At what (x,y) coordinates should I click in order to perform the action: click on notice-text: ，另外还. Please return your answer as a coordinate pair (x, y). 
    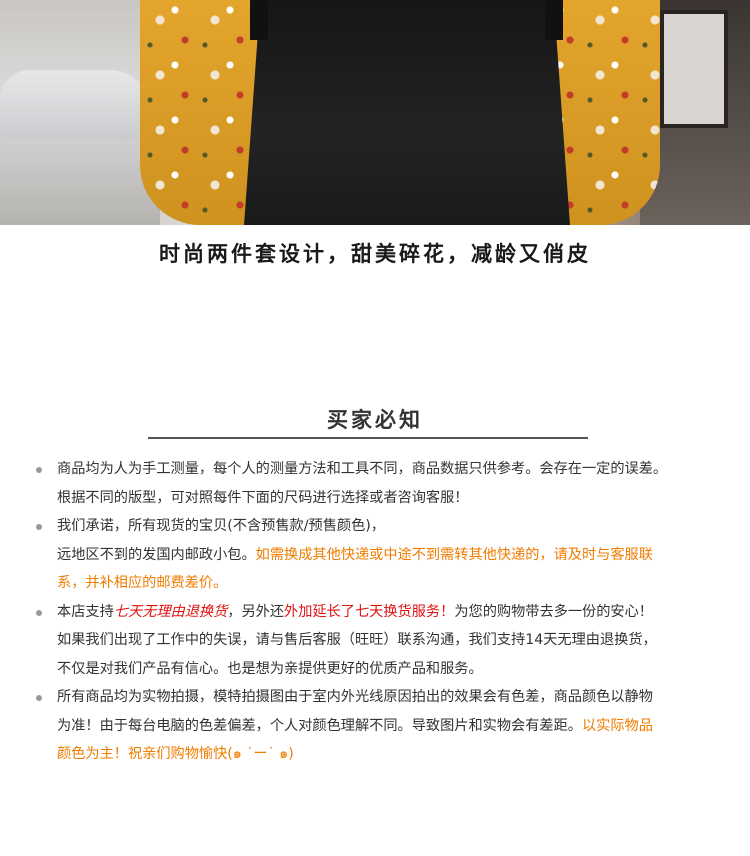
    Looking at the image, I should click on (256, 611).